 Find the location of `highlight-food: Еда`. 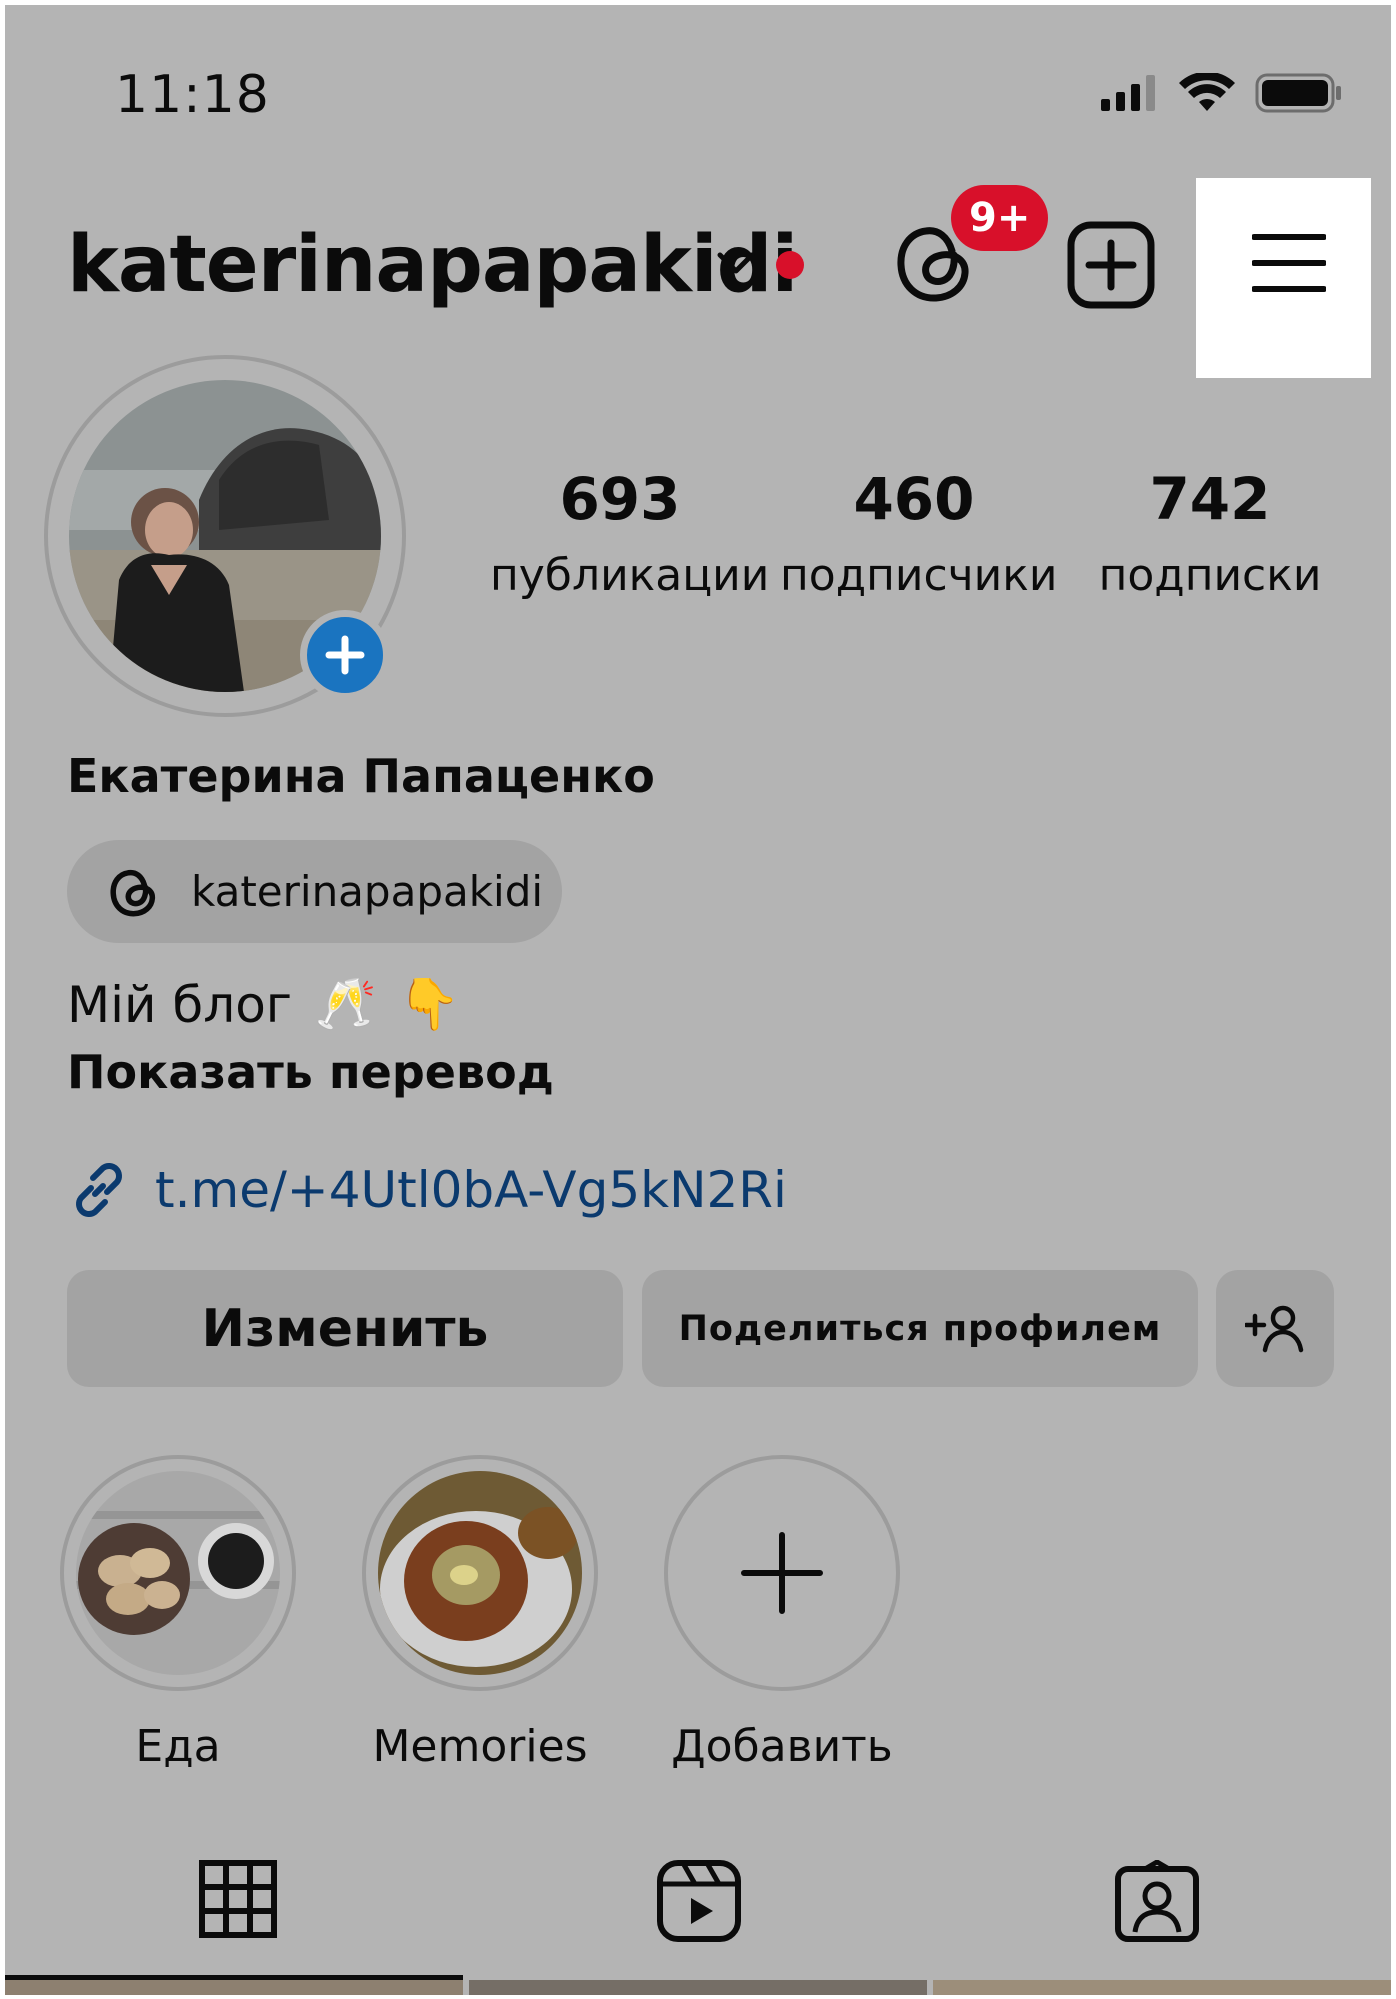

highlight-food: Еда is located at coordinates (178, 1613).